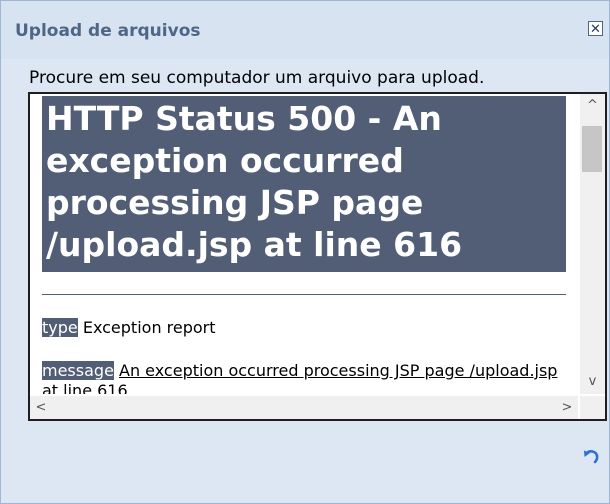 This screenshot has height=504, width=610. What do you see at coordinates (41, 407) in the screenshot?
I see `scroll-left-icon: <` at bounding box center [41, 407].